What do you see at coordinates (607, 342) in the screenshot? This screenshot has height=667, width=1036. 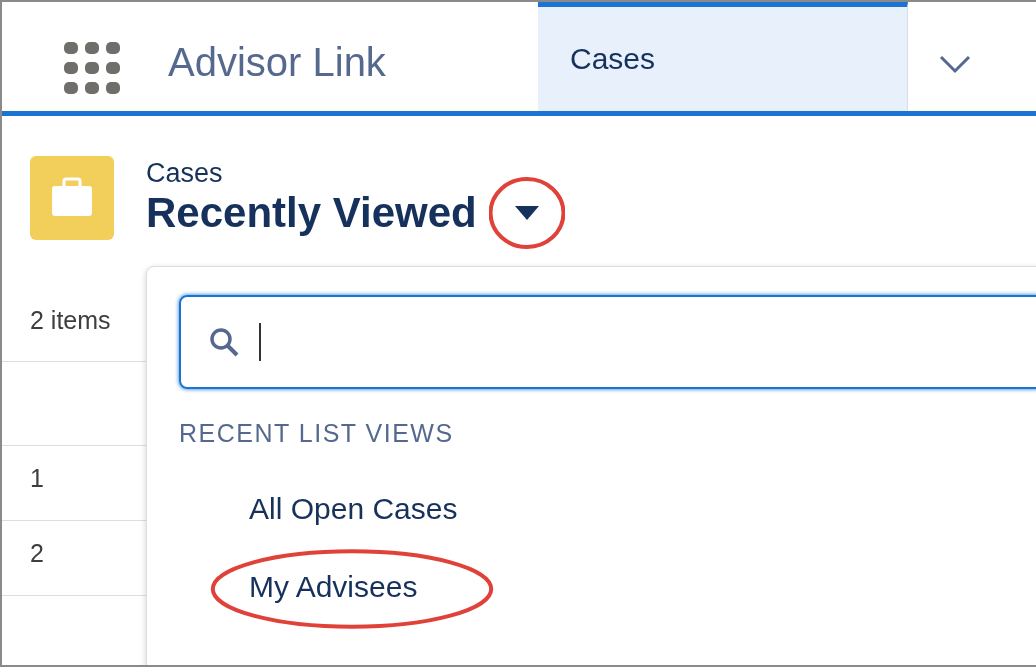 I see `search-field` at bounding box center [607, 342].